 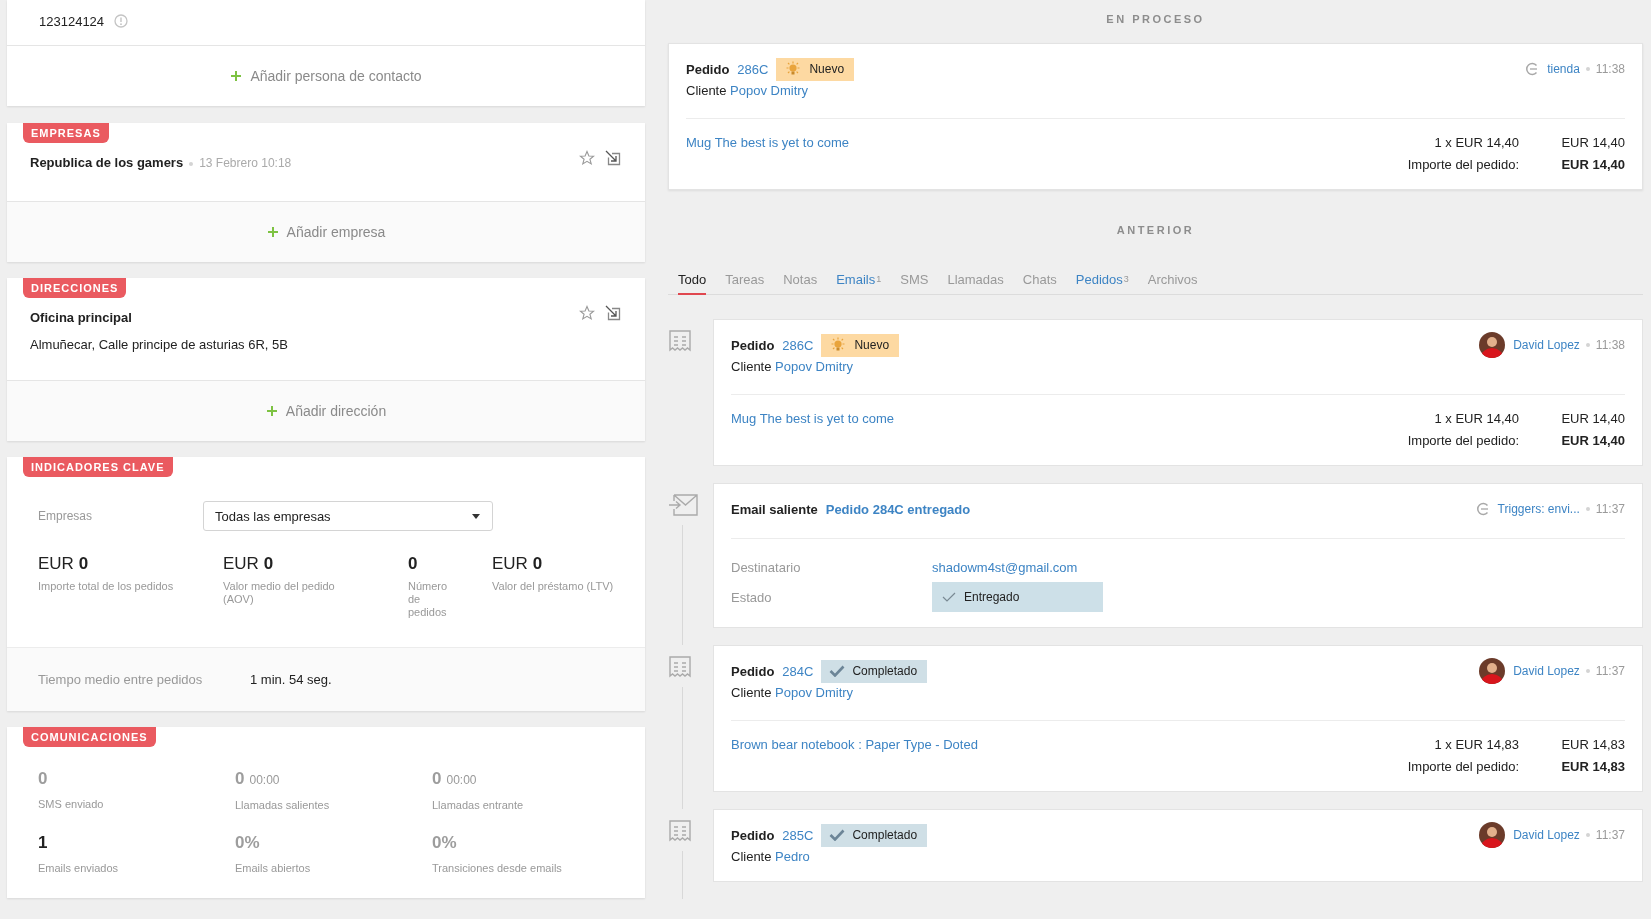 I want to click on activity-tab: Todo, so click(x=692, y=278).